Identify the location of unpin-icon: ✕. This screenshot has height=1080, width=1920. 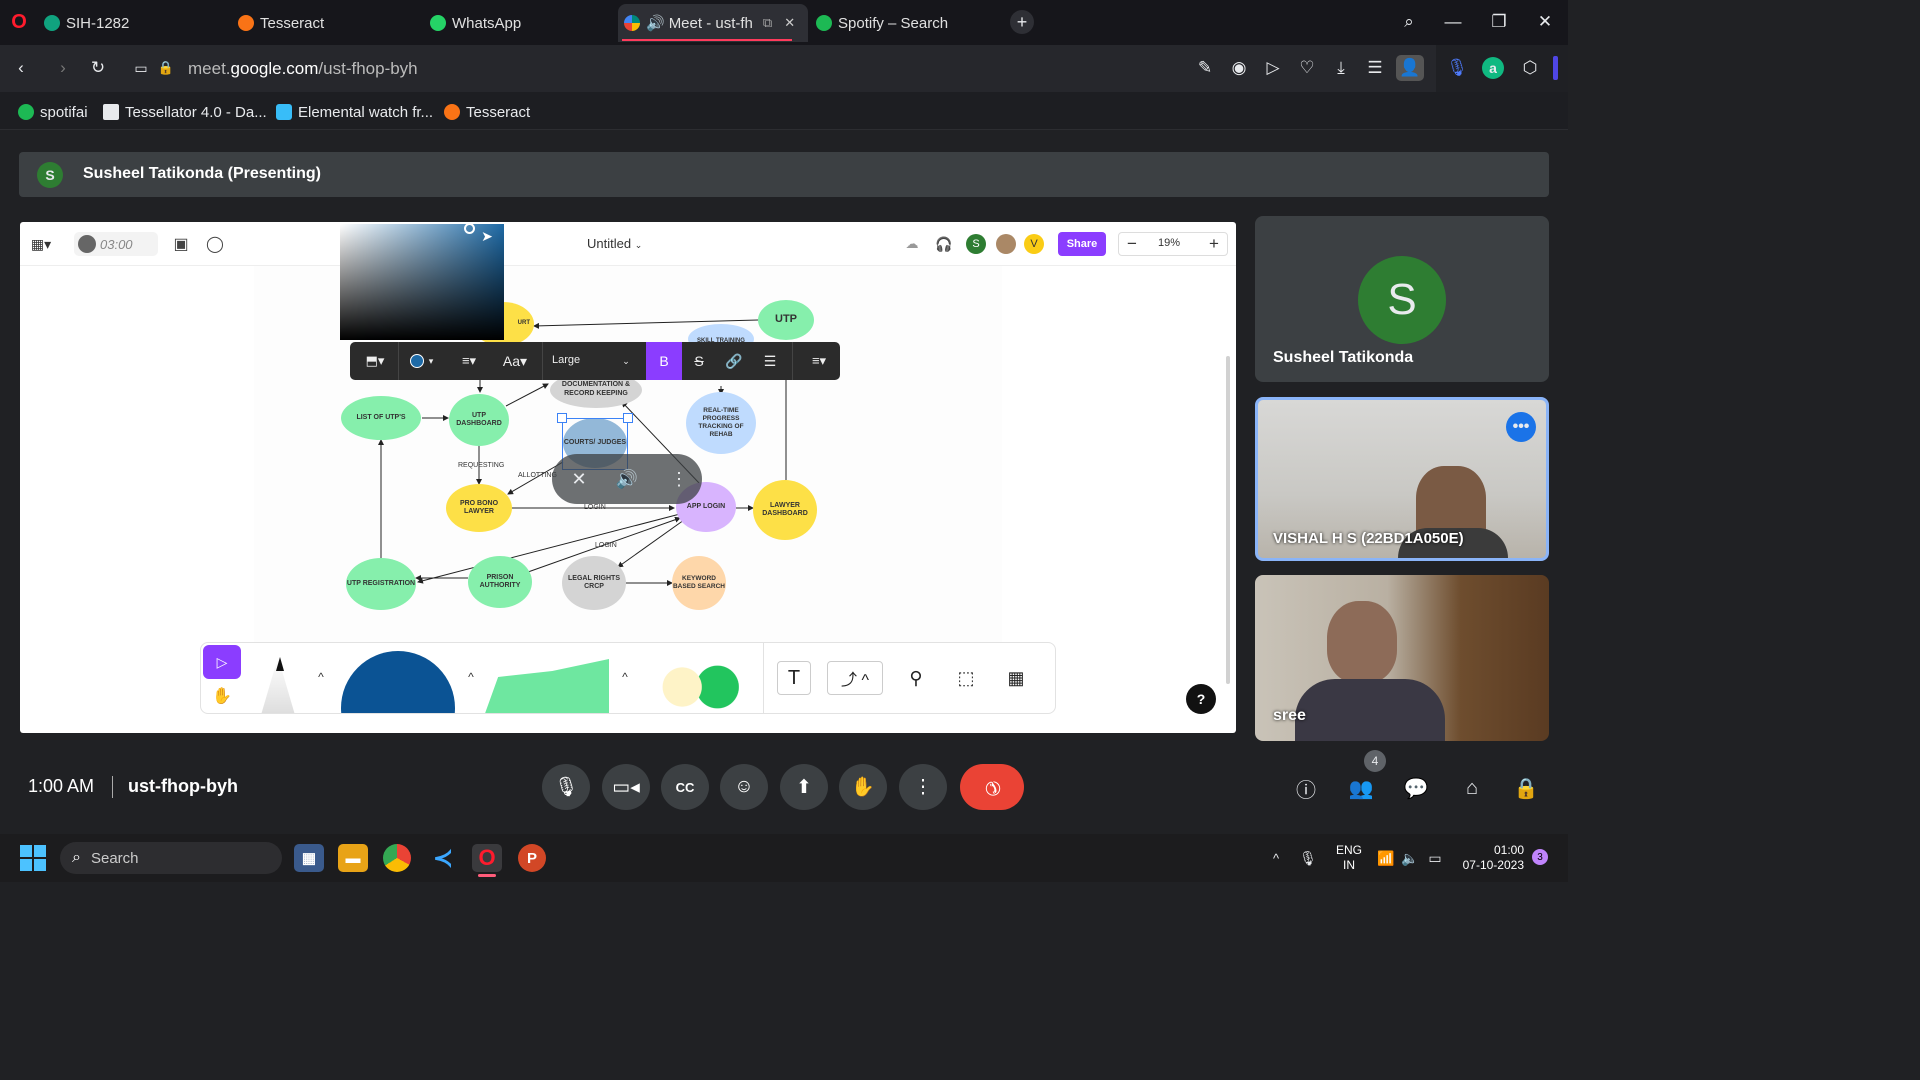
(579, 479).